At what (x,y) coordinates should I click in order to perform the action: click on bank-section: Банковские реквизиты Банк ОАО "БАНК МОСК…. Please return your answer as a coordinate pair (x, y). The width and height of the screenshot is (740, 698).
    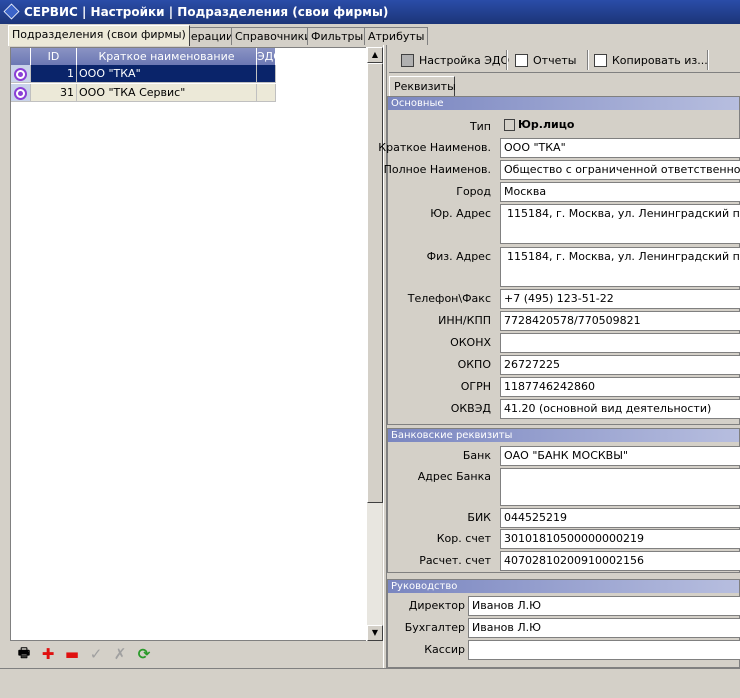
    Looking at the image, I should click on (563, 500).